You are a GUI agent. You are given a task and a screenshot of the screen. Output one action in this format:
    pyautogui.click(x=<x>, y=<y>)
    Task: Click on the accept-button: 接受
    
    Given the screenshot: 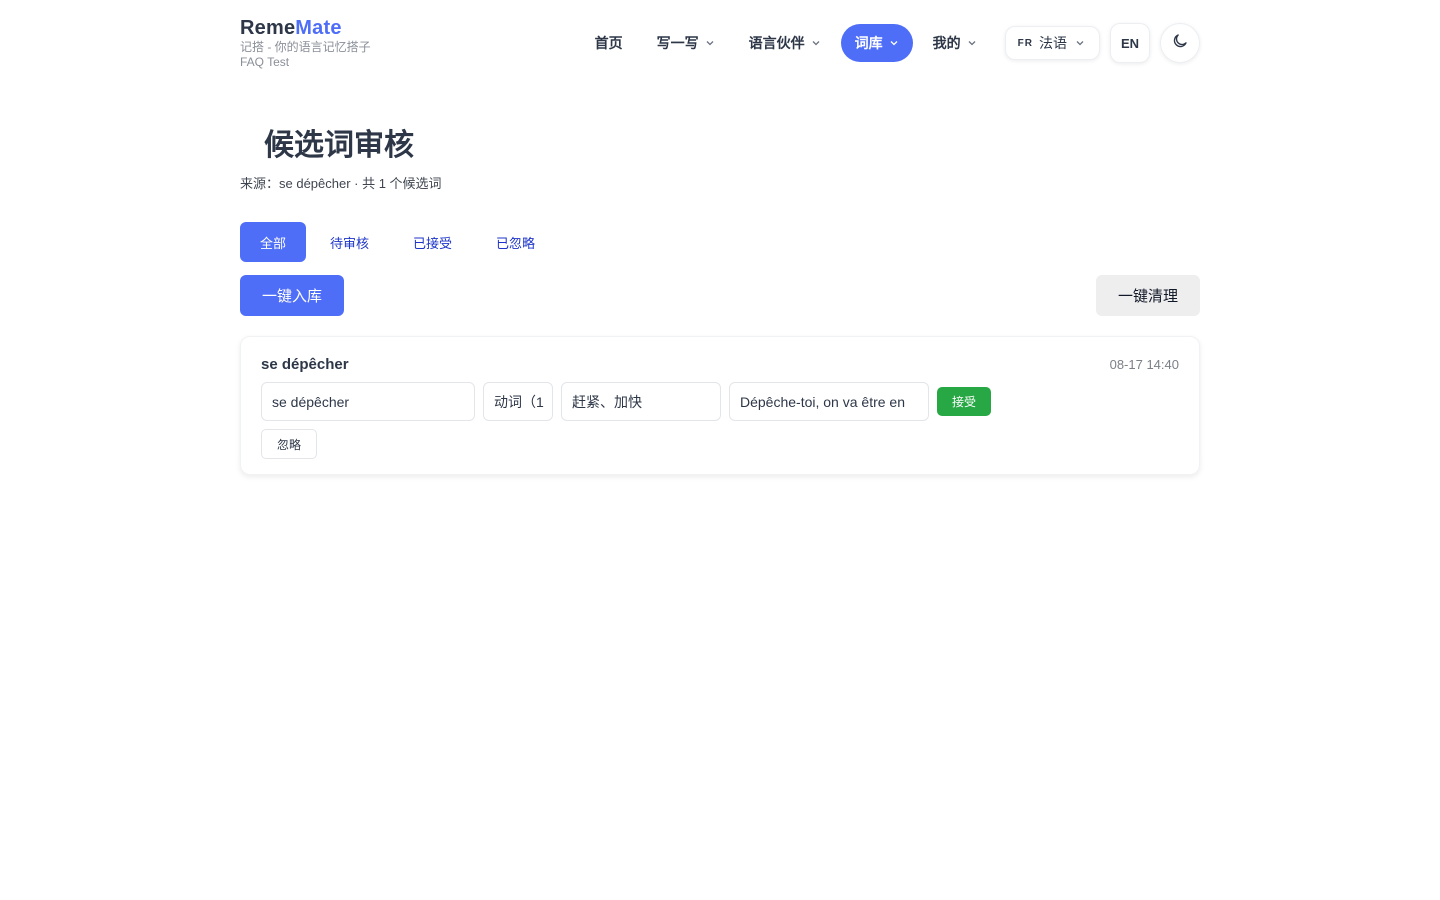 What is the action you would take?
    pyautogui.click(x=964, y=401)
    